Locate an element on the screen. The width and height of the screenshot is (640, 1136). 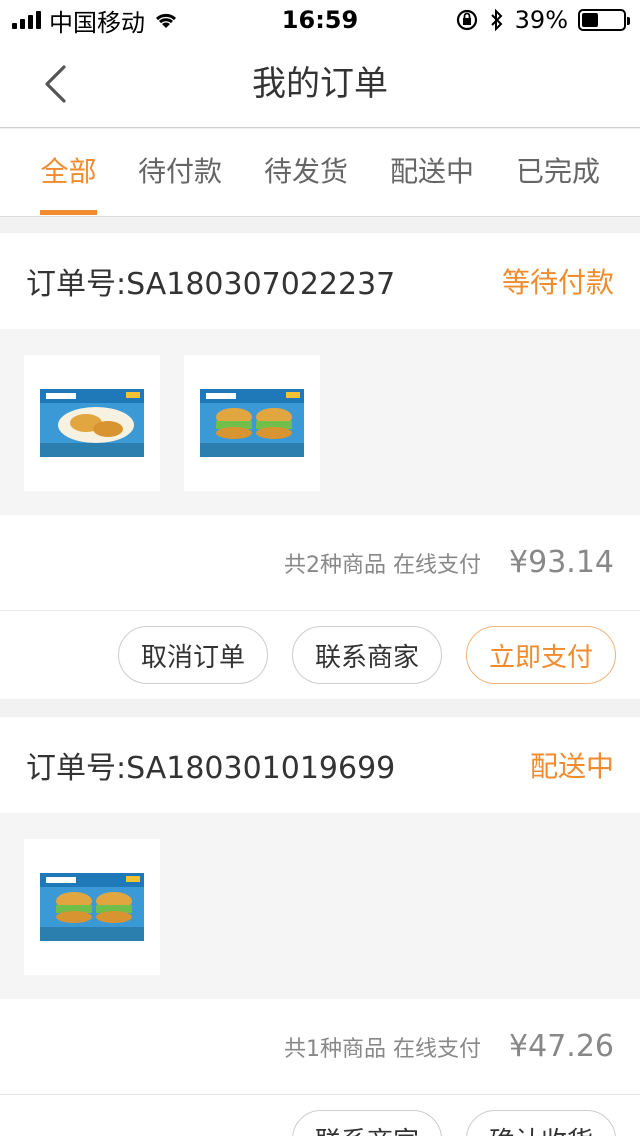
nav-bar: 我的订单 is located at coordinates (320, 84).